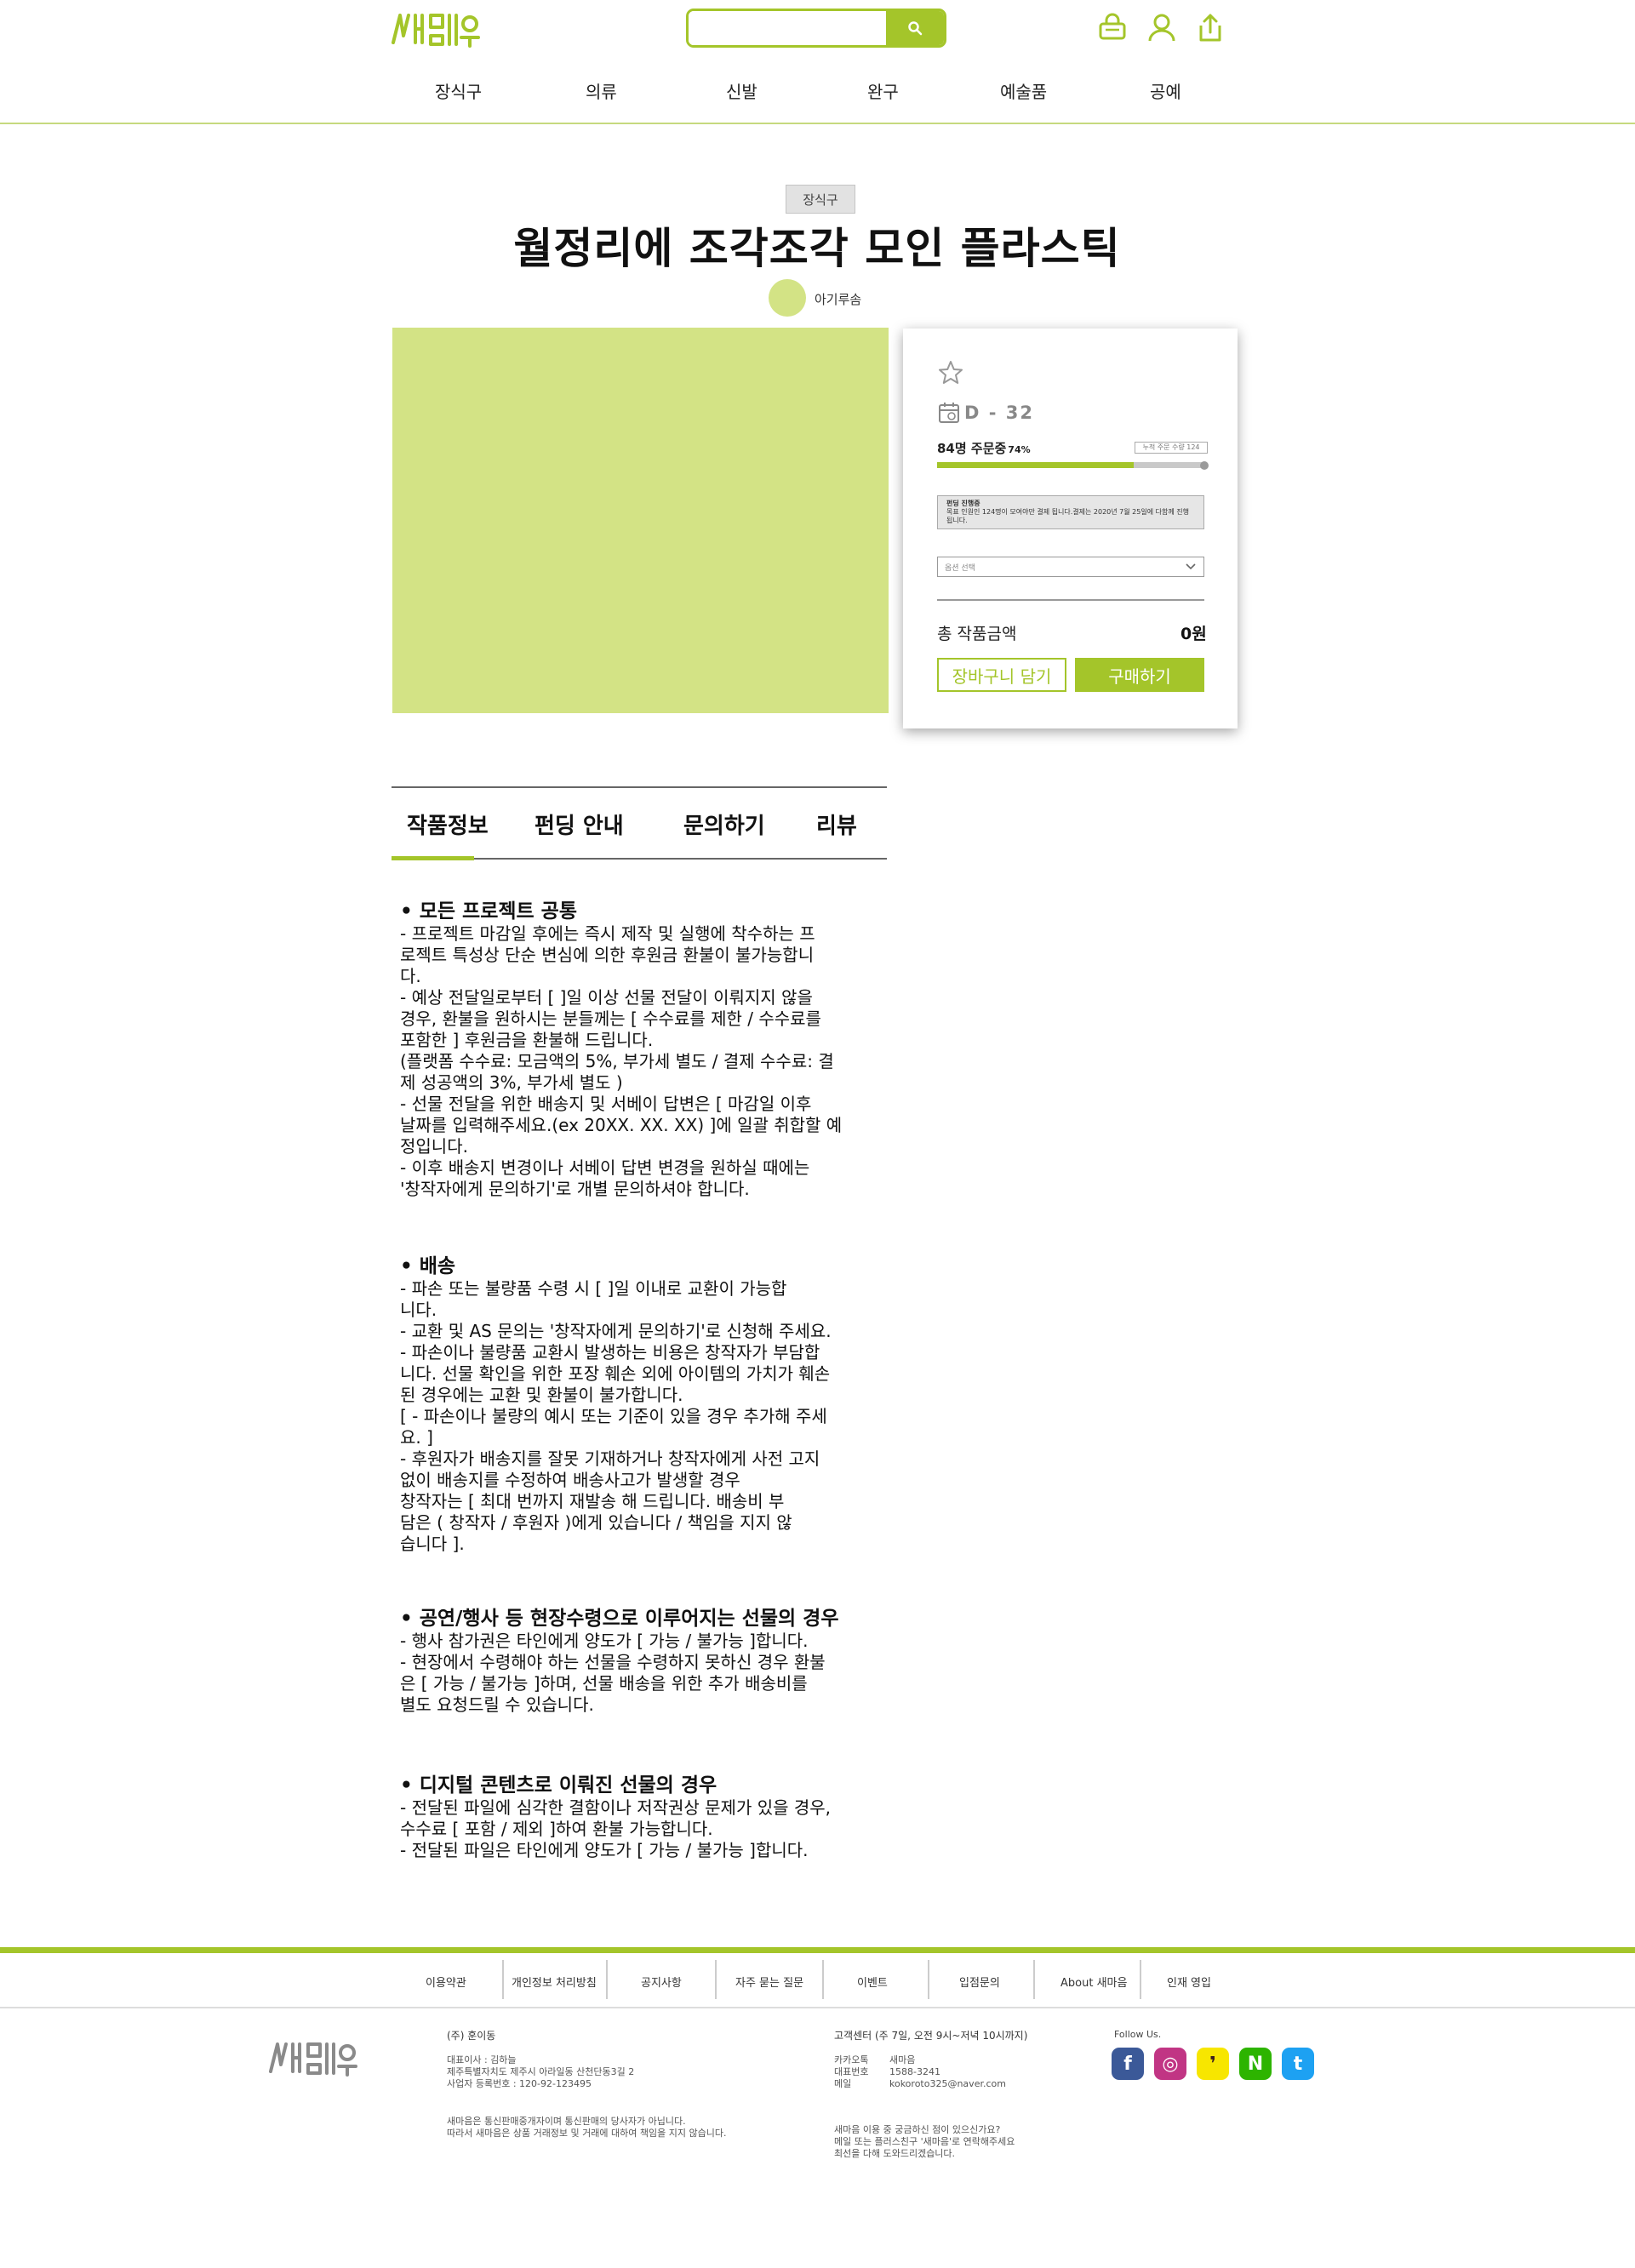 The width and height of the screenshot is (1635, 2268). What do you see at coordinates (948, 2071) in the screenshot?
I see `footer-cs-values: 새마음 1588-3241 kokoroto325@naver.com` at bounding box center [948, 2071].